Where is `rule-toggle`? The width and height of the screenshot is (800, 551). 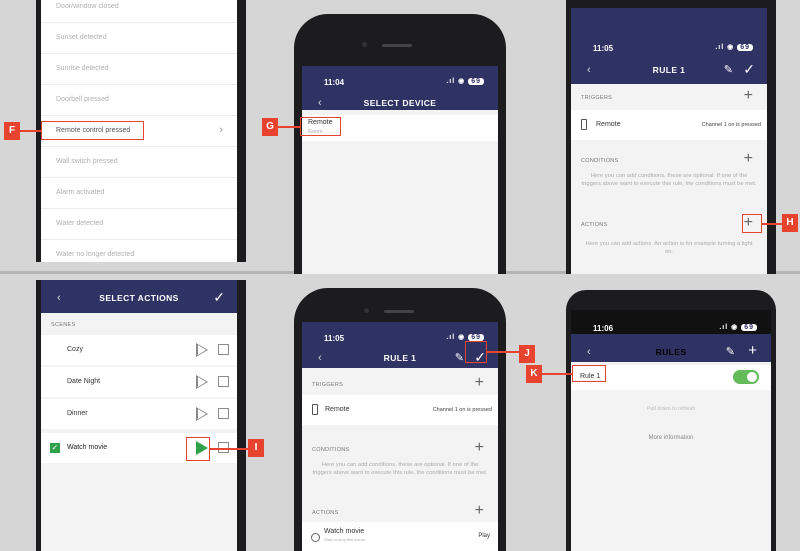 rule-toggle is located at coordinates (746, 377).